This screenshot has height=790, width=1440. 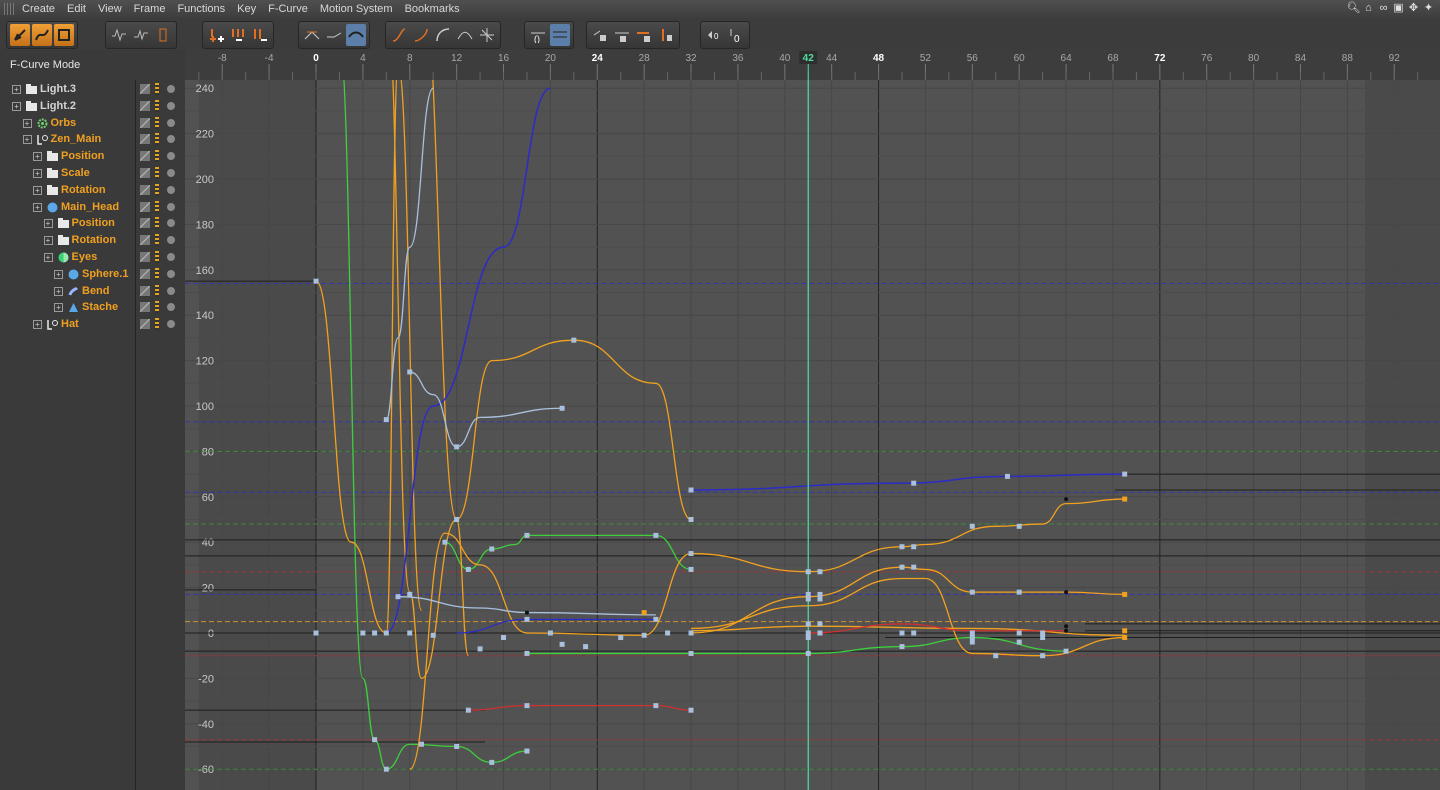 What do you see at coordinates (110, 9) in the screenshot?
I see `menu-item-view: View` at bounding box center [110, 9].